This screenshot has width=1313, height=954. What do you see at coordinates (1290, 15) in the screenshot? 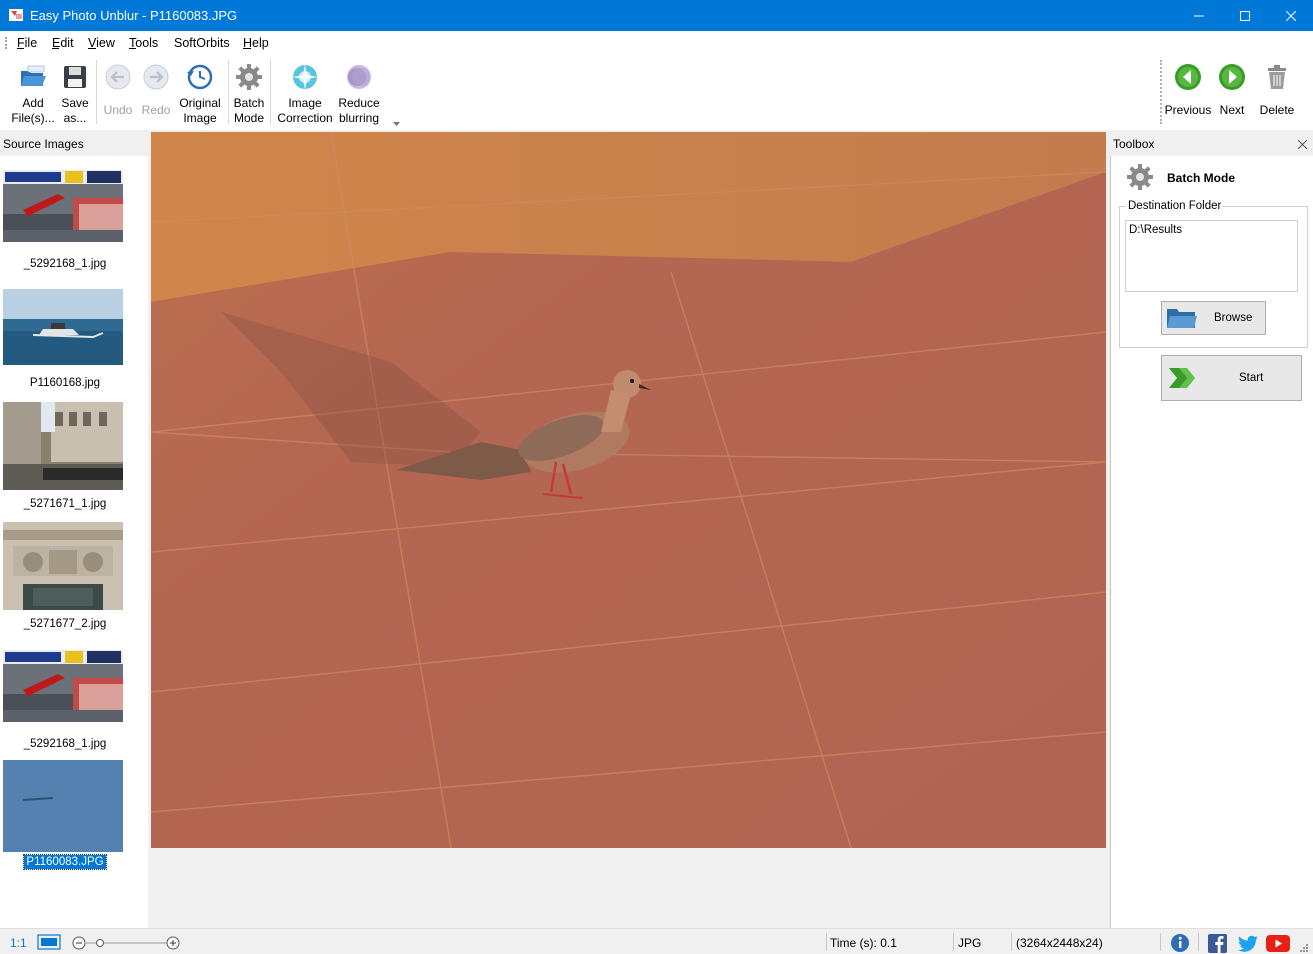
I see `close-button` at bounding box center [1290, 15].